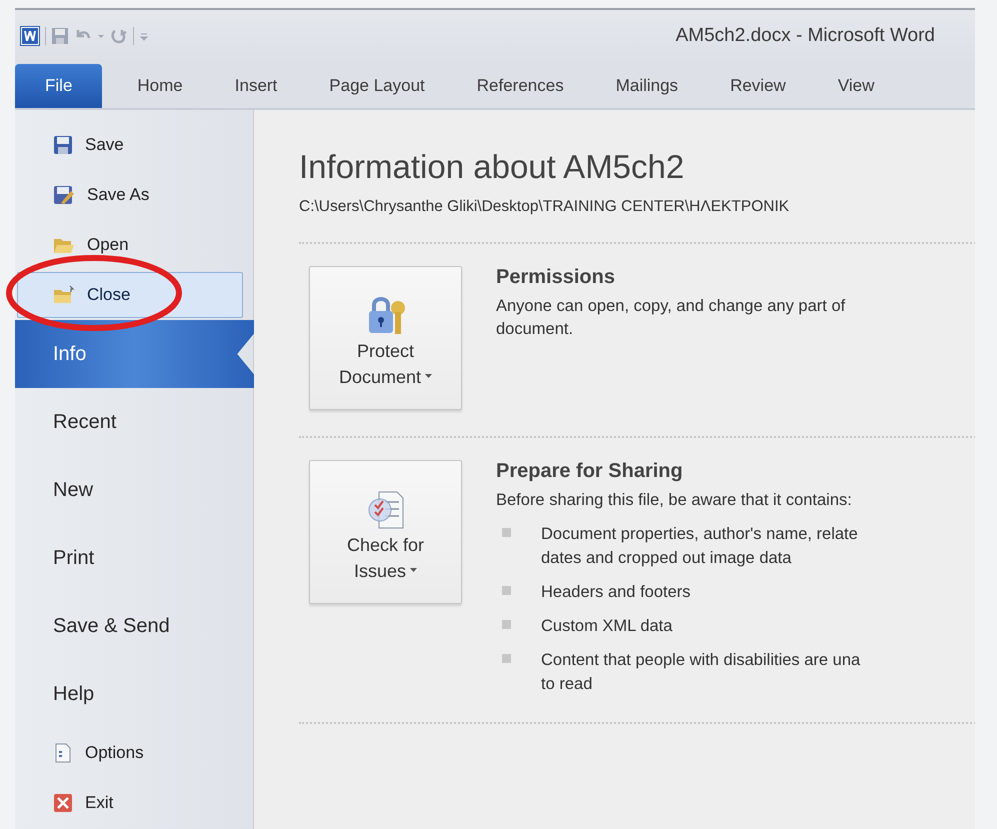 This screenshot has height=829, width=997. What do you see at coordinates (643, 86) in the screenshot?
I see `ribbon-tab: Mailings` at bounding box center [643, 86].